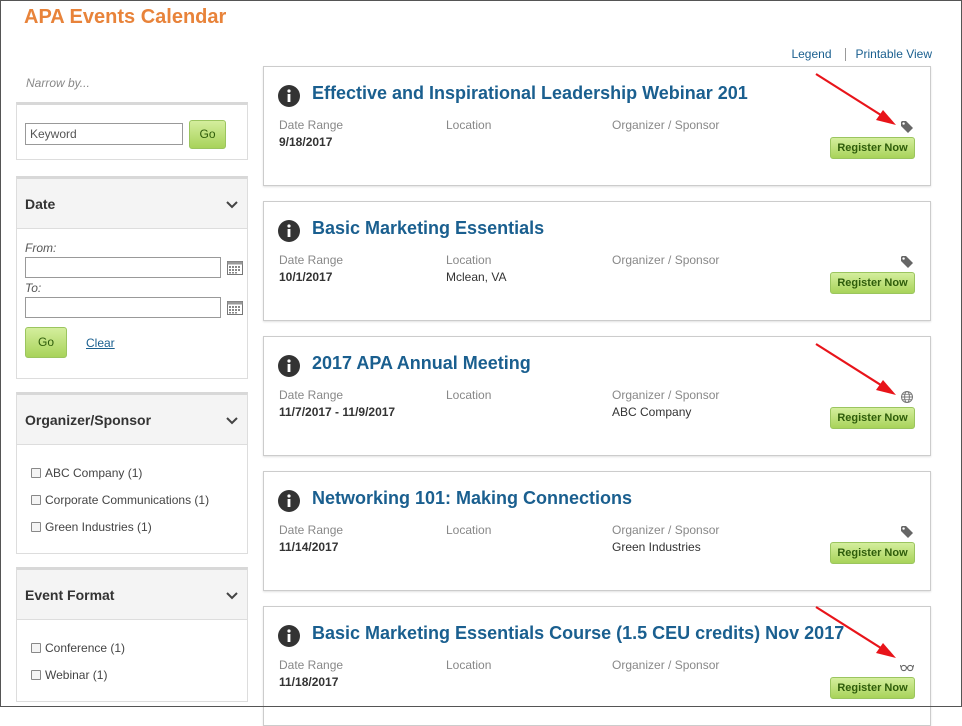 Image resolution: width=962 pixels, height=726 pixels. I want to click on filter-option-green-industries: Green Industries (1), so click(91, 527).